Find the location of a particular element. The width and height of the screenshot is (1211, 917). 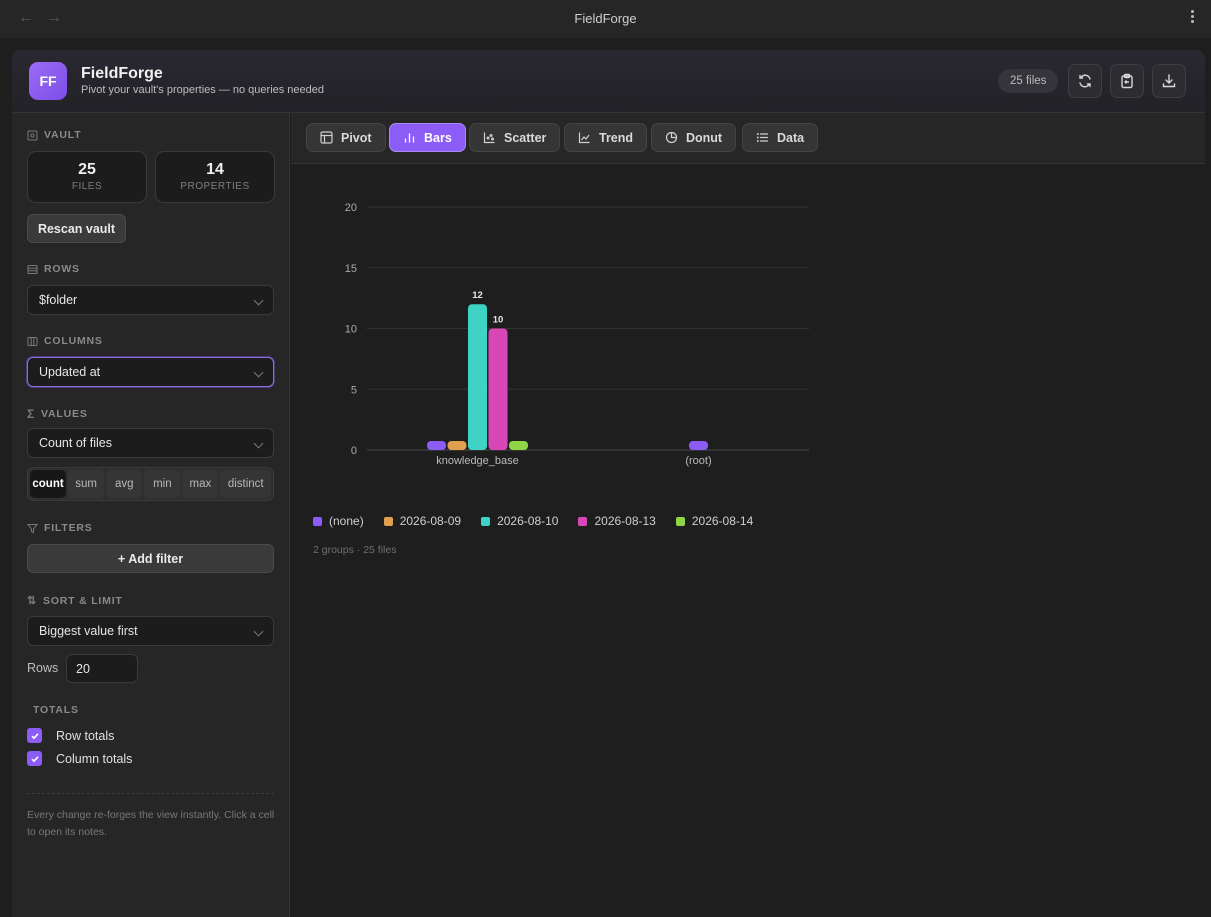

donut-icon is located at coordinates (671, 137).